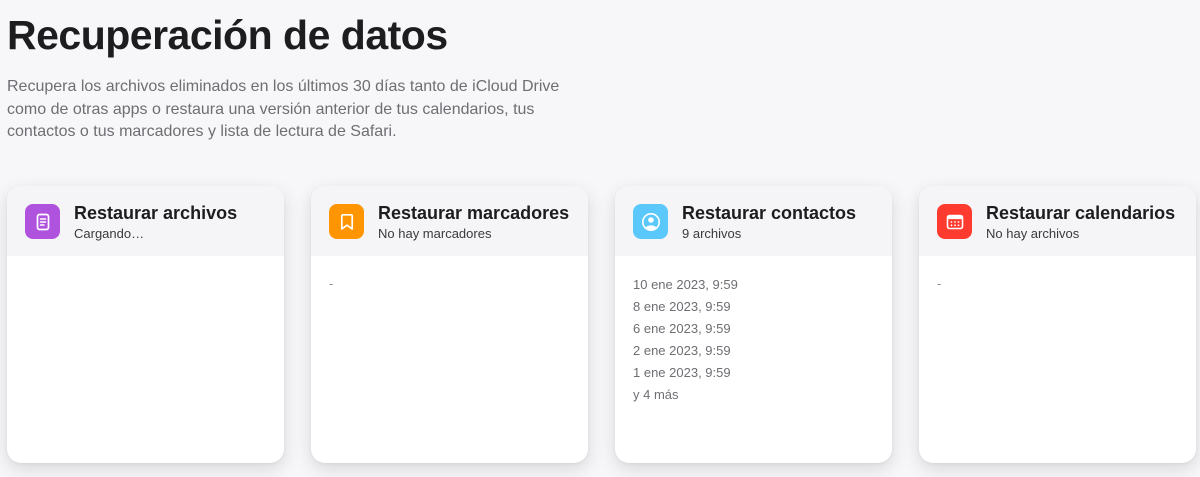  I want to click on backup-date-item: 6 ene 2023, 9:59, so click(753, 329).